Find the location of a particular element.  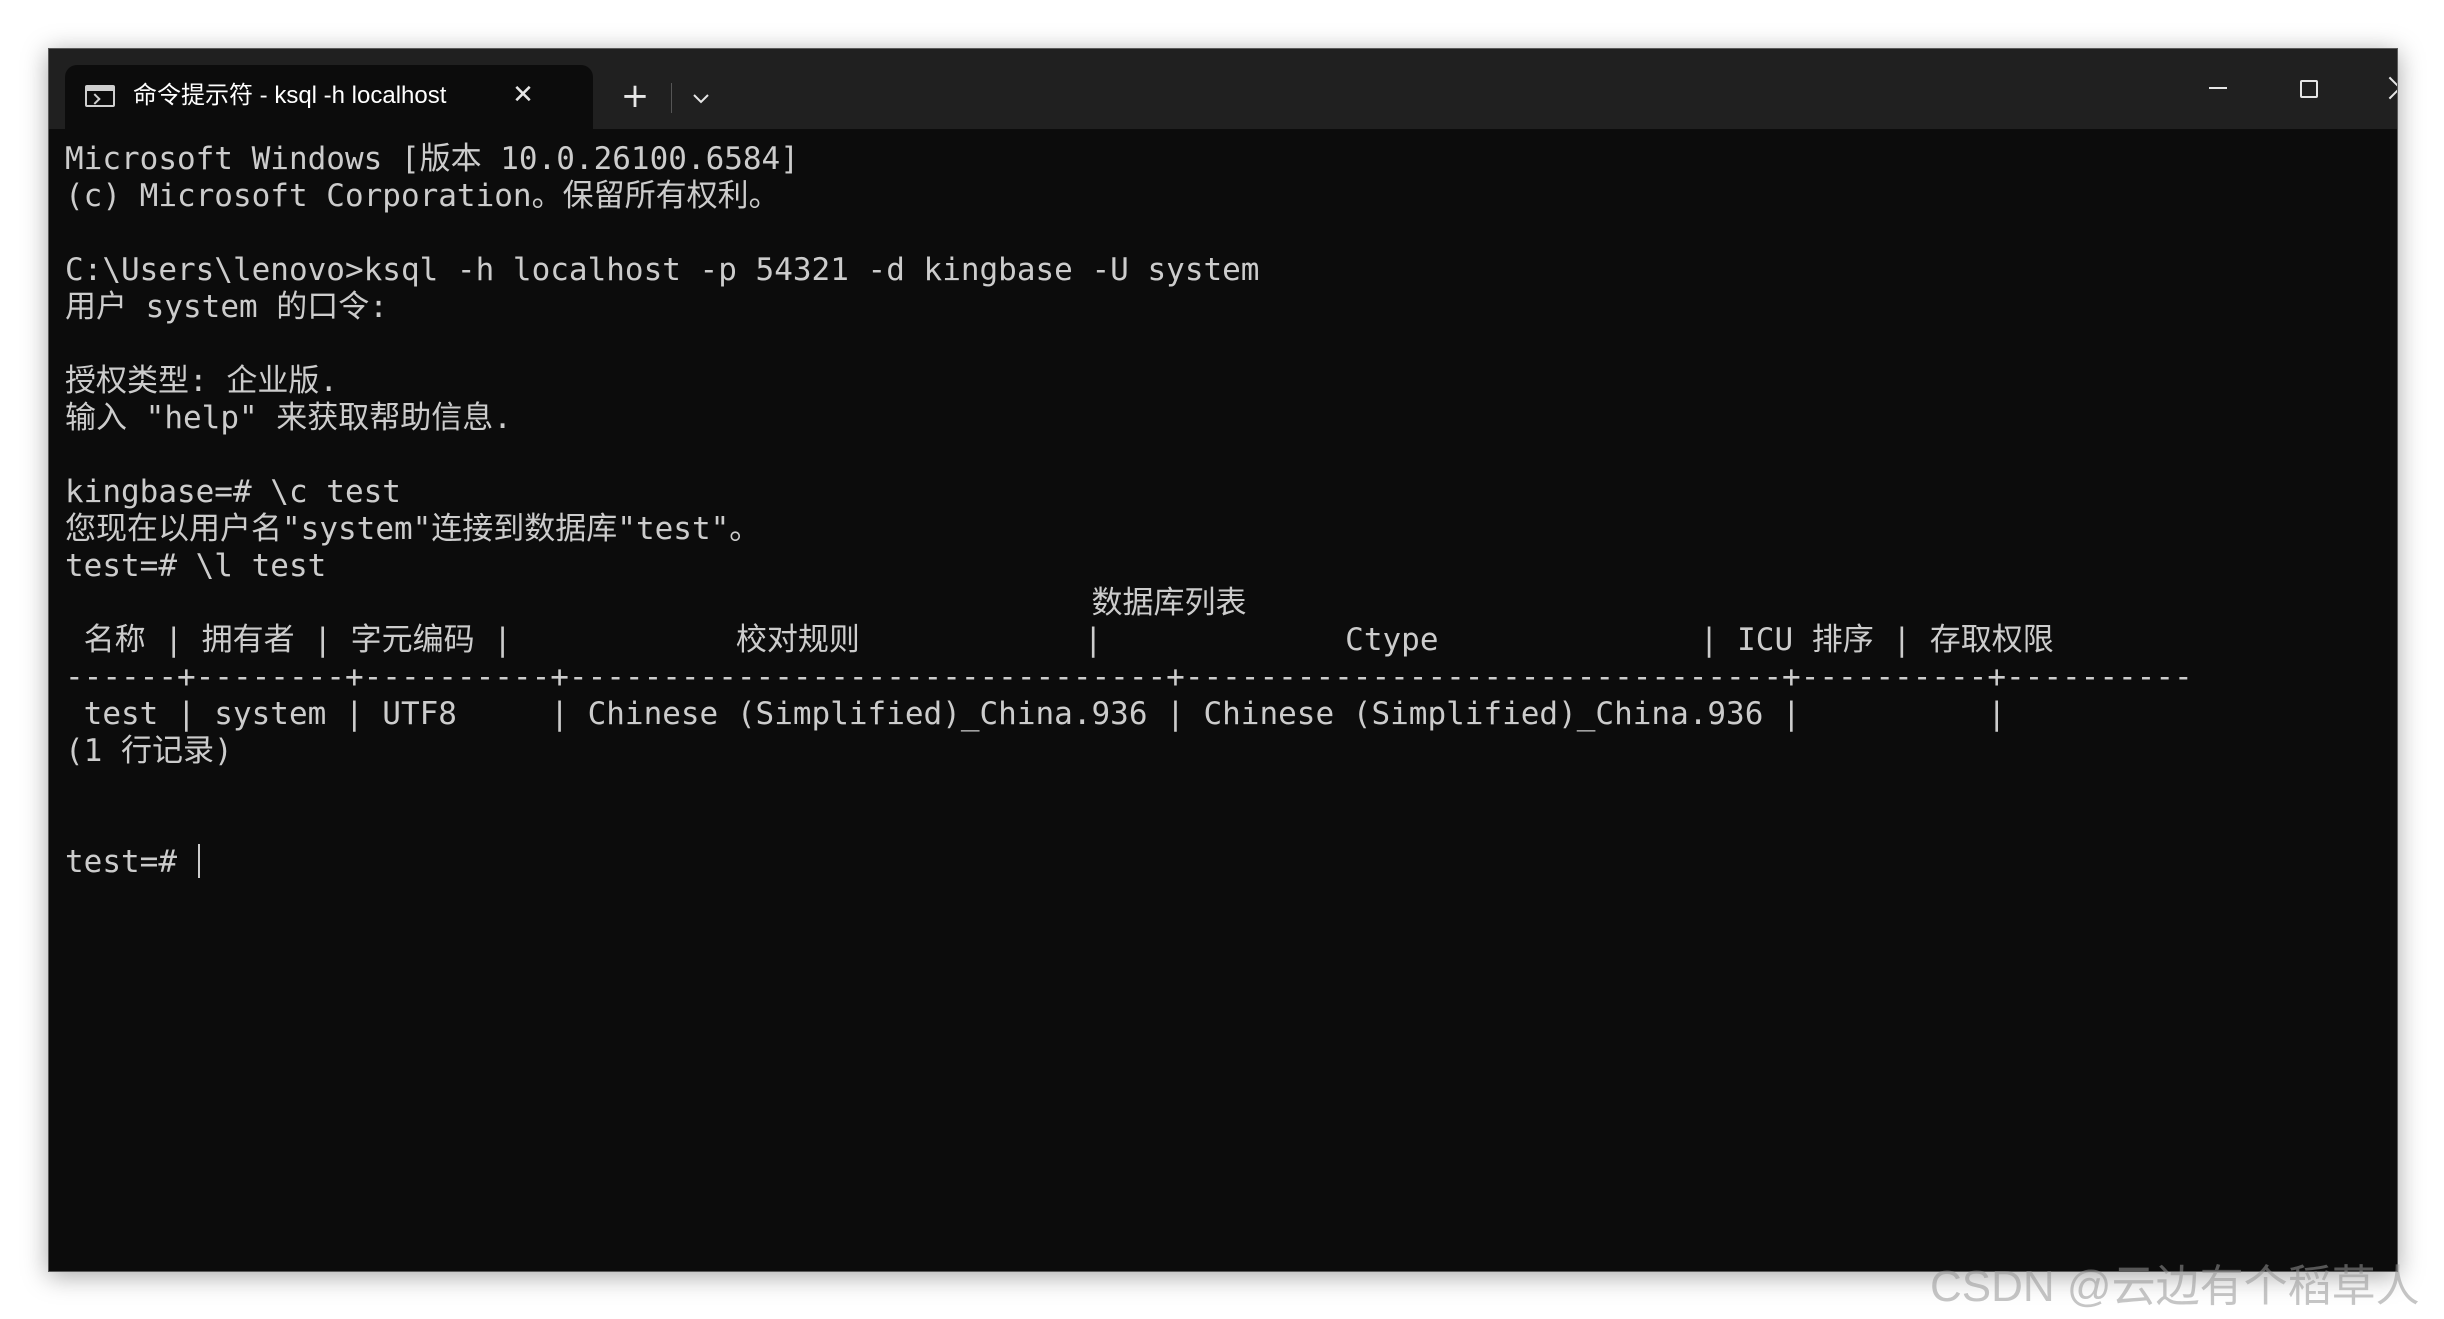

terminal-line: 数据库列表 is located at coordinates (656, 603).